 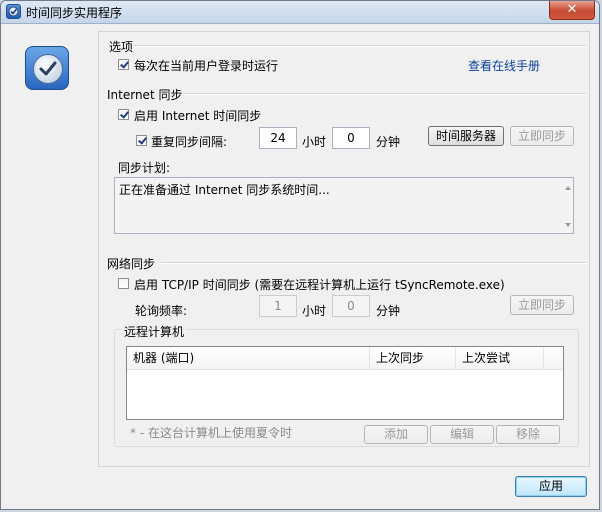 I want to click on internet-sync-now-button: 立即同步, so click(x=542, y=136).